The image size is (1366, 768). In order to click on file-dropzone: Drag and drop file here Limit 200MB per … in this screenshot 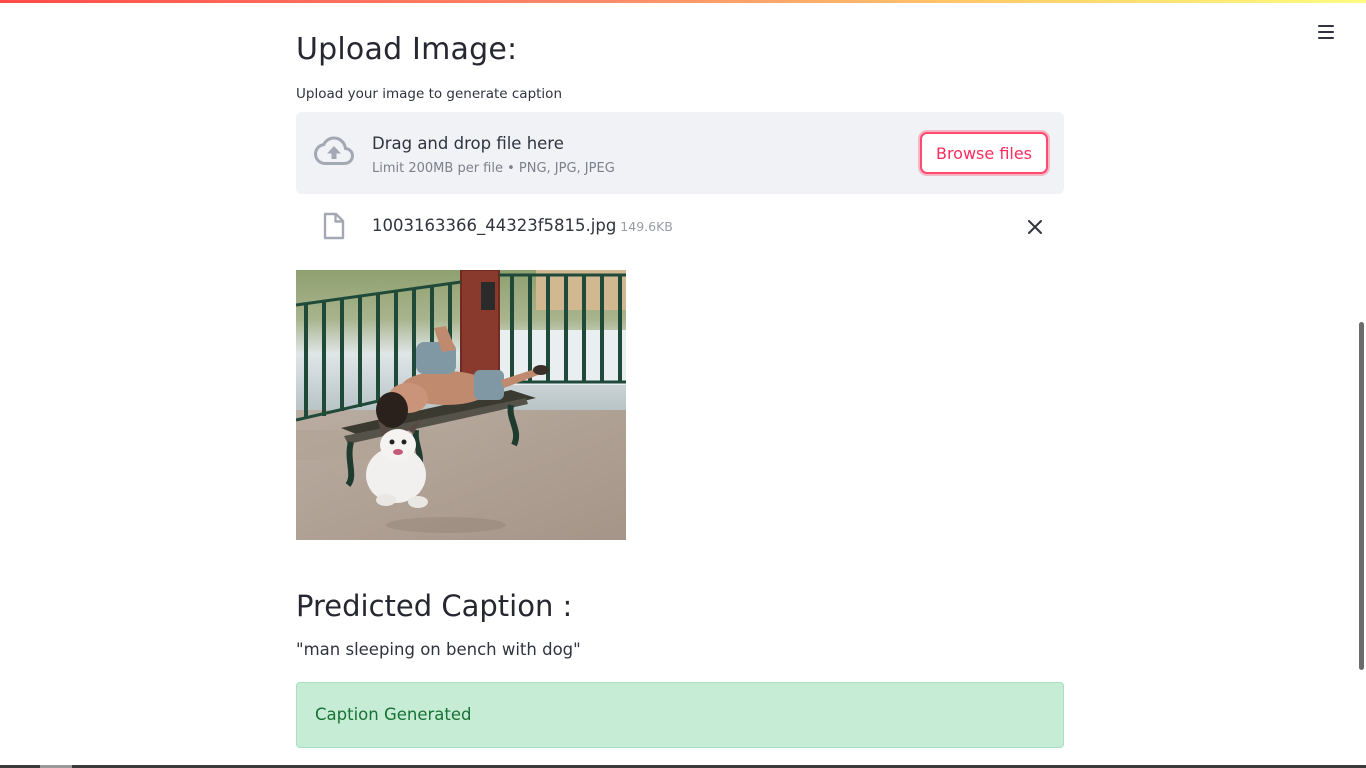, I will do `click(680, 153)`.